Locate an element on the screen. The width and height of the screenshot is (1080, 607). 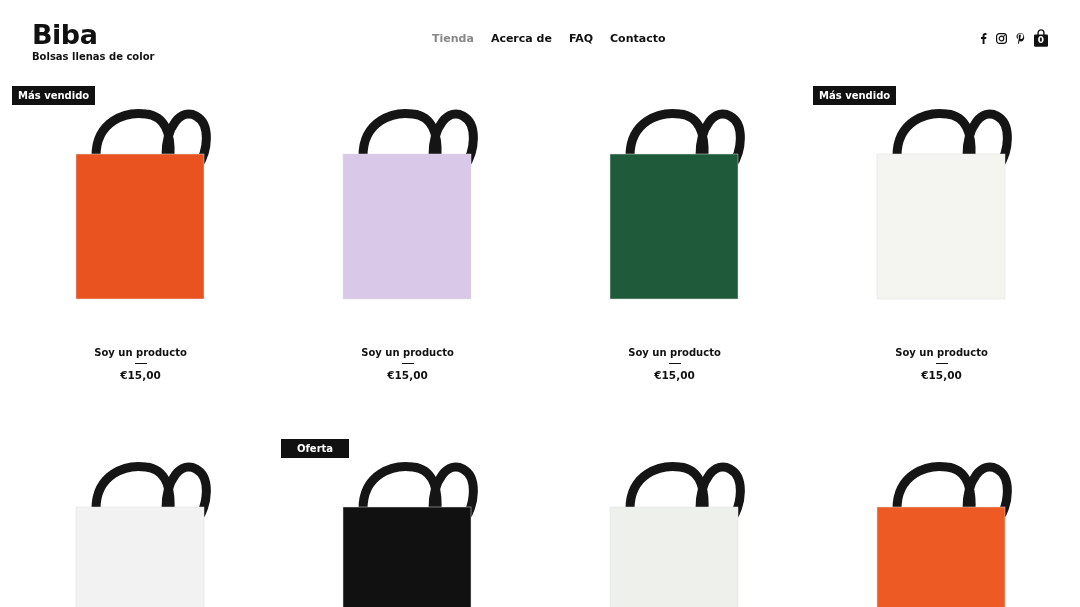
facebook-icon is located at coordinates (983, 38).